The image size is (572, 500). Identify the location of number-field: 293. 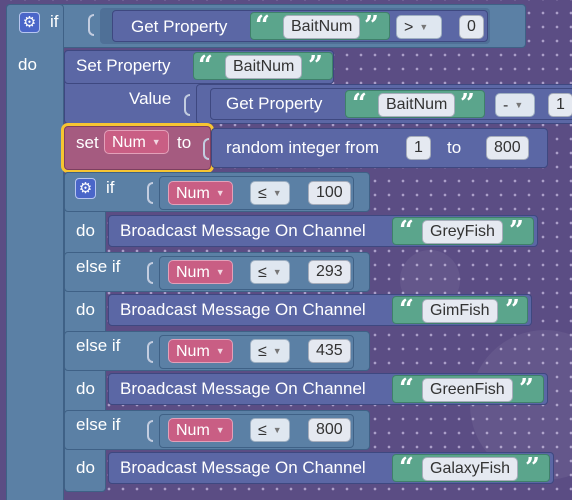
(329, 272).